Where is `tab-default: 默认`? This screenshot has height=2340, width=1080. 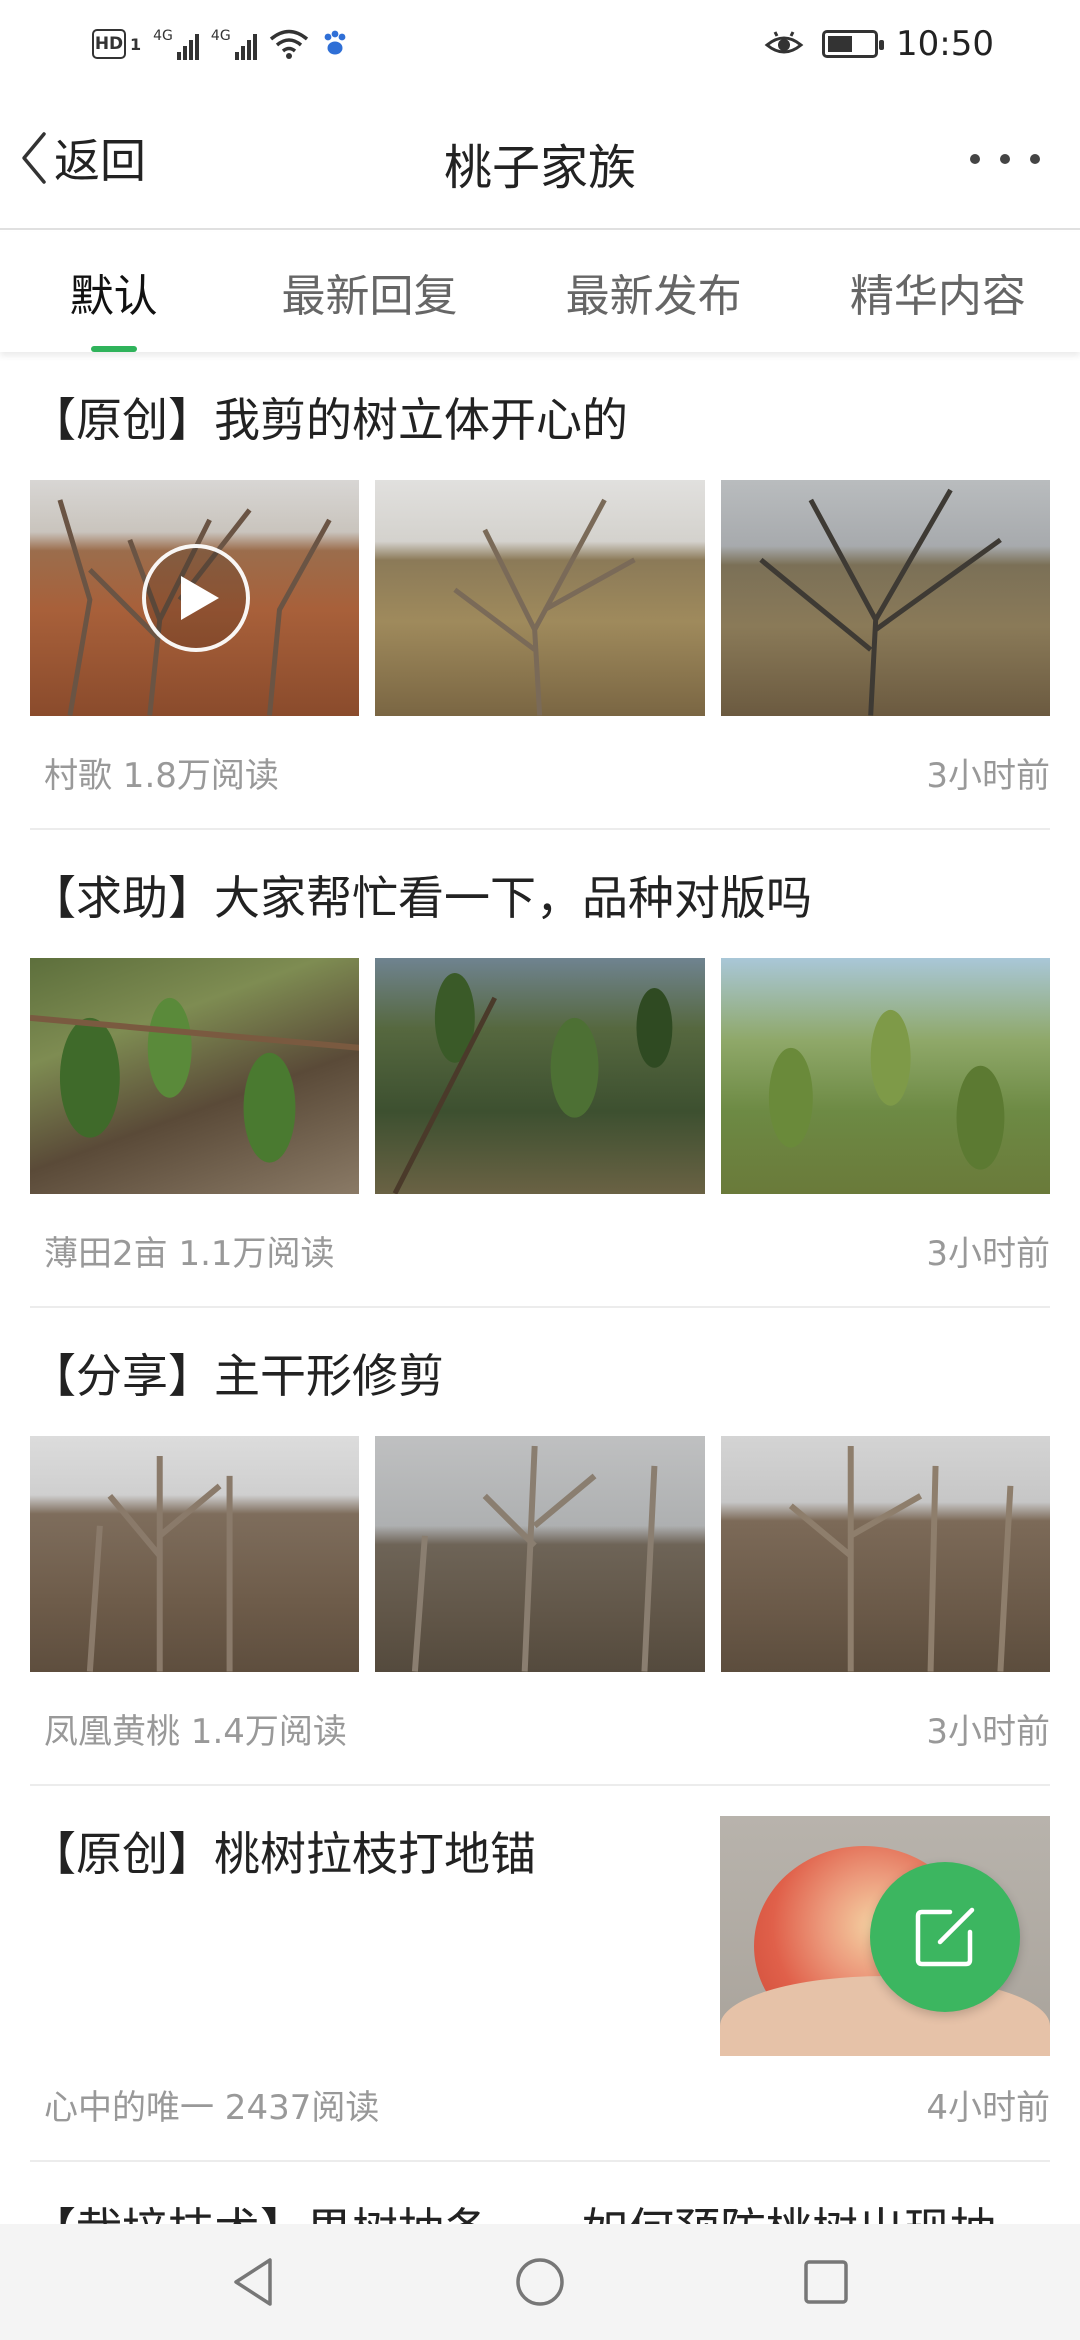
tab-default: 默认 is located at coordinates (113, 292).